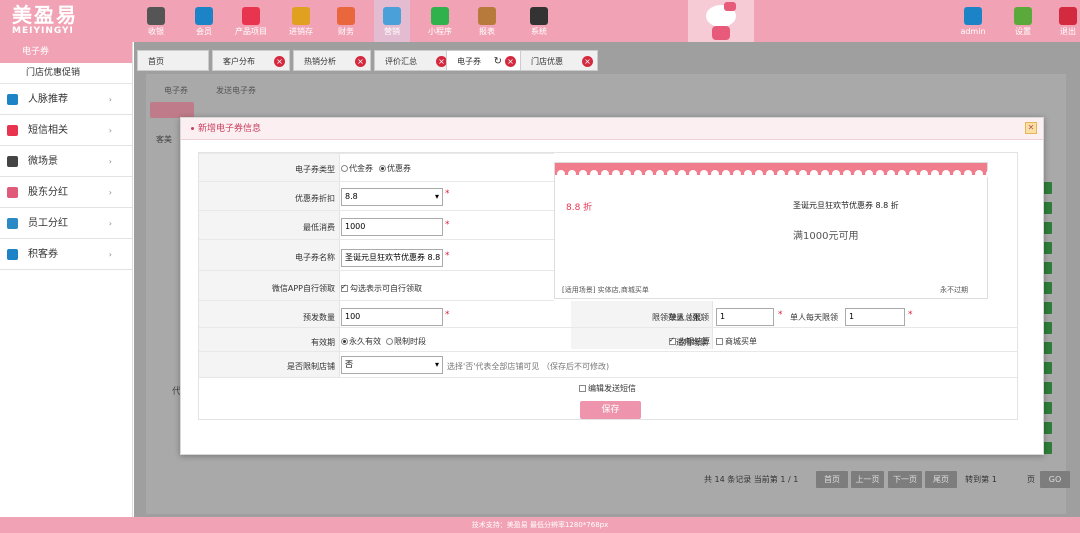  What do you see at coordinates (440, 16) in the screenshot?
I see `wechat-icon` at bounding box center [440, 16].